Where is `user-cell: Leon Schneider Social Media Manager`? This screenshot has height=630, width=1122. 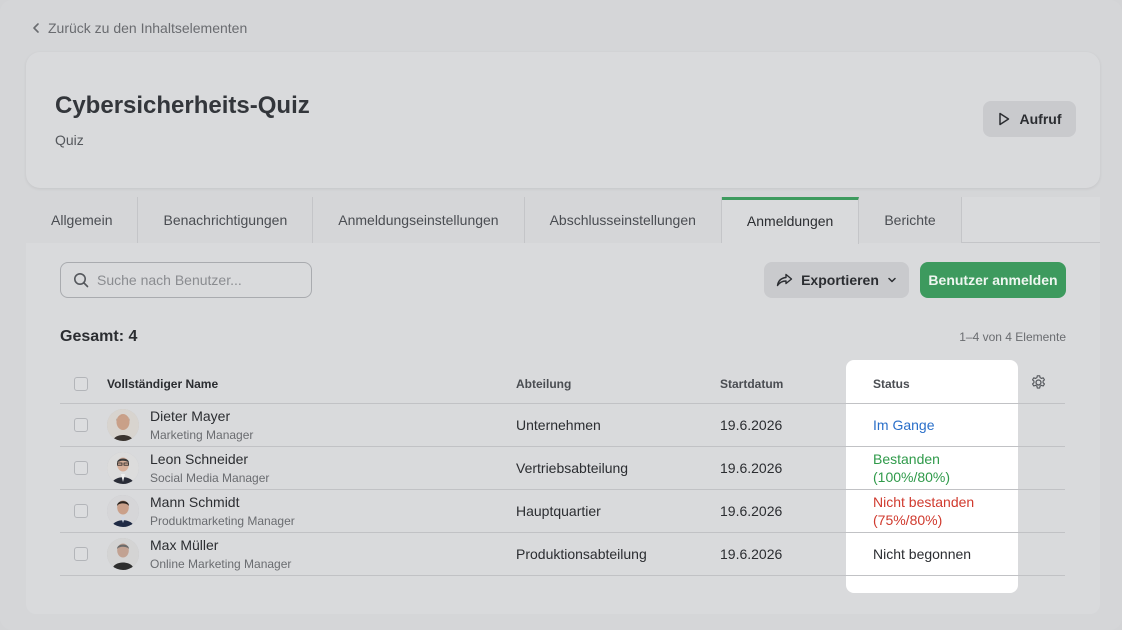
user-cell: Leon Schneider Social Media Manager is located at coordinates (188, 468).